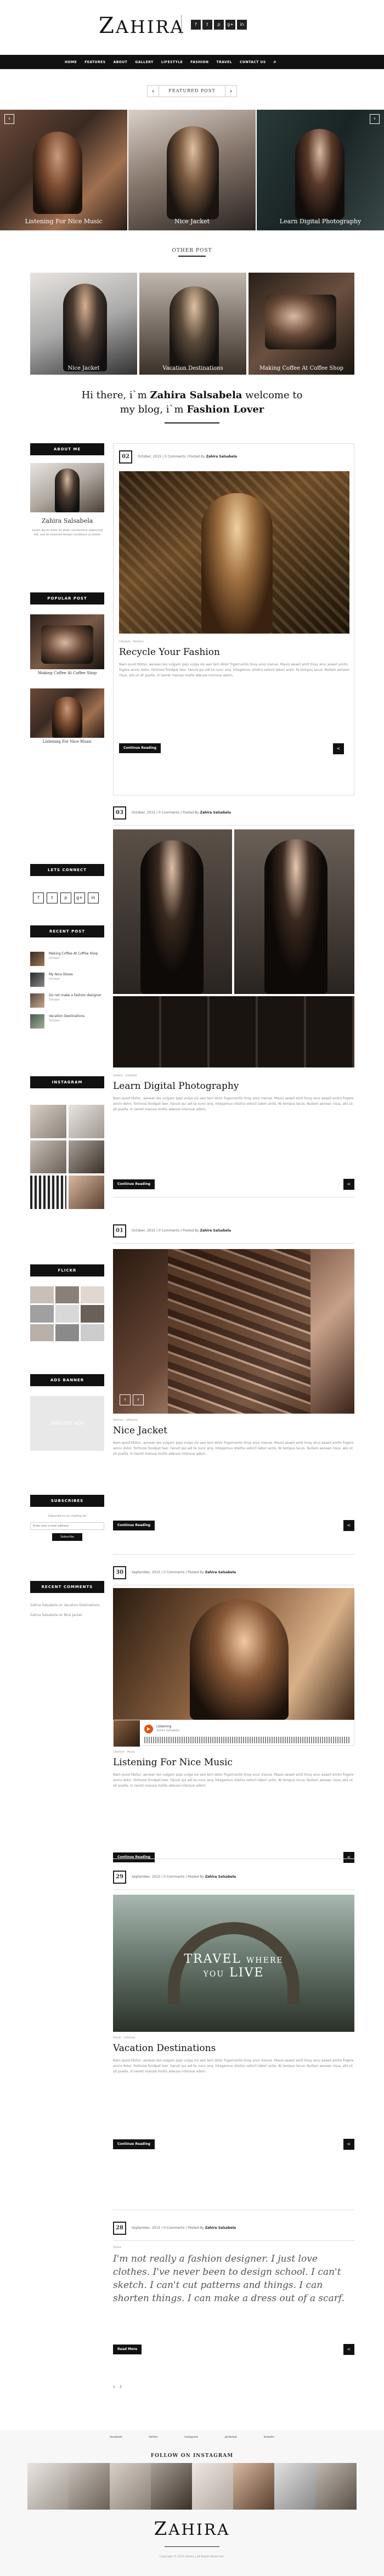 The height and width of the screenshot is (2576, 384). Describe the element at coordinates (138, 1399) in the screenshot. I see `gallery-next-button: ›` at that location.